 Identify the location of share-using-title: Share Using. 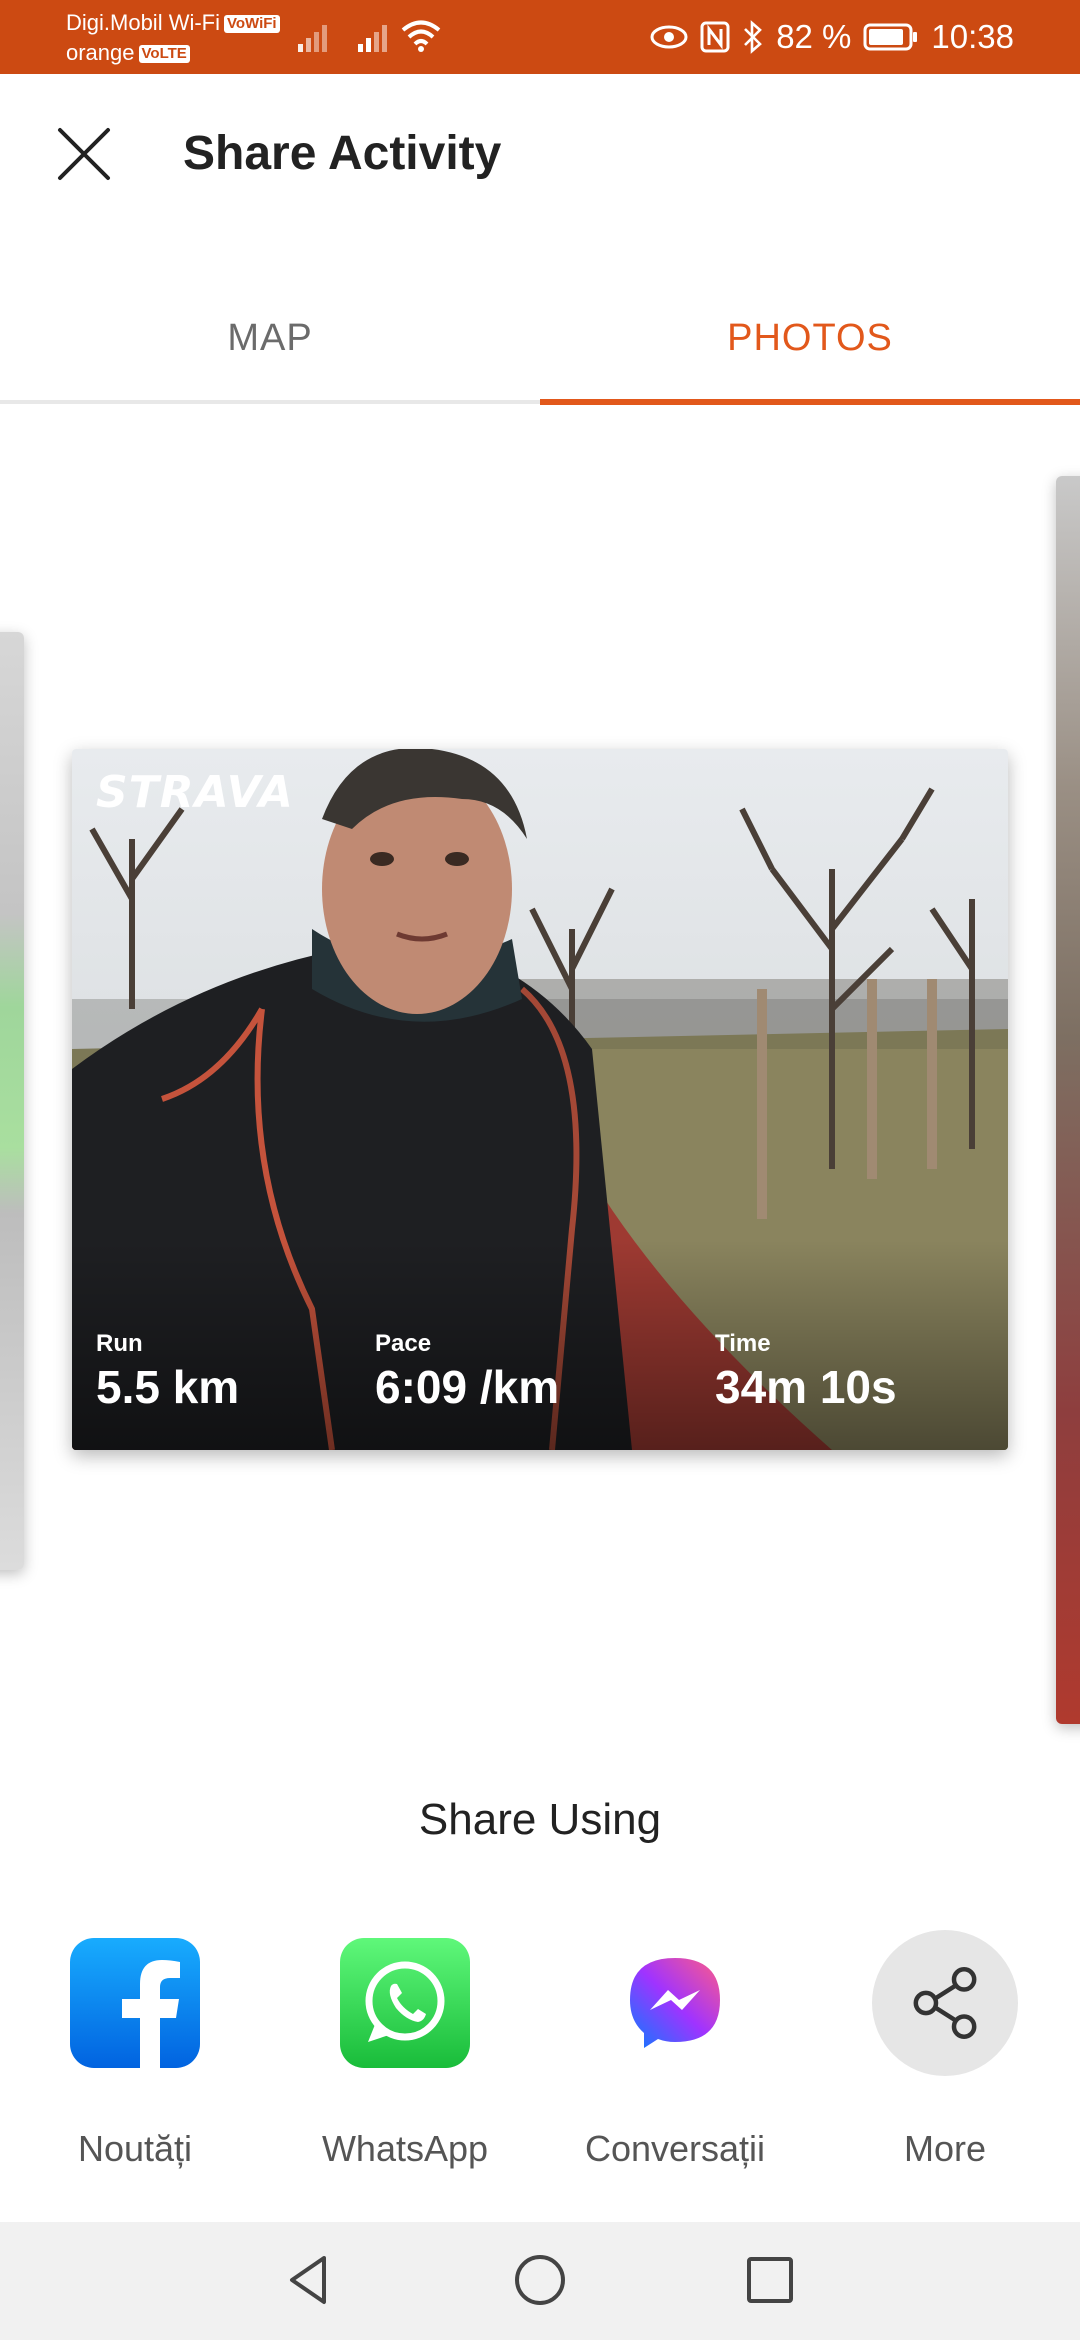
(540, 1819).